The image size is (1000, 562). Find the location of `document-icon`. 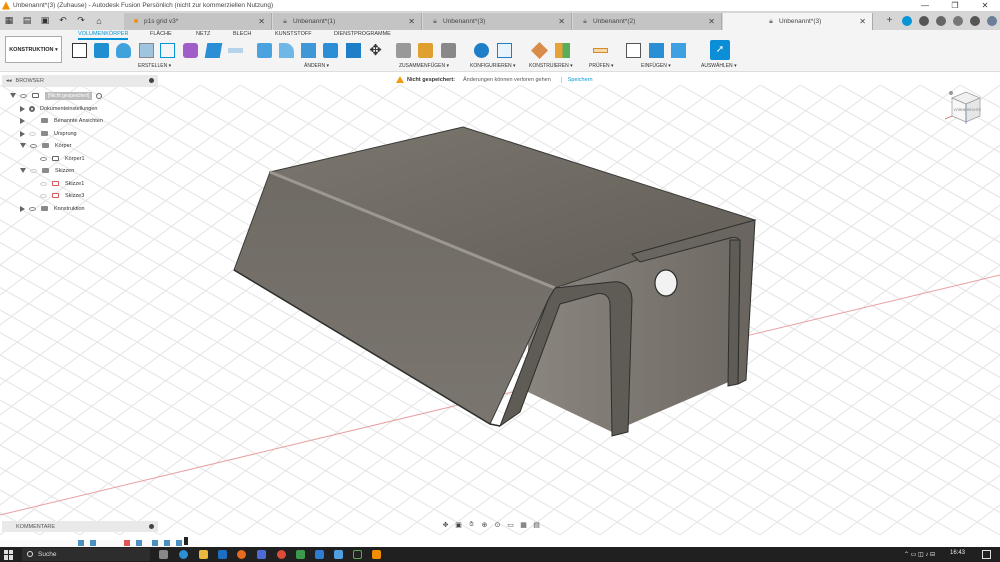

document-icon is located at coordinates (35, 95).